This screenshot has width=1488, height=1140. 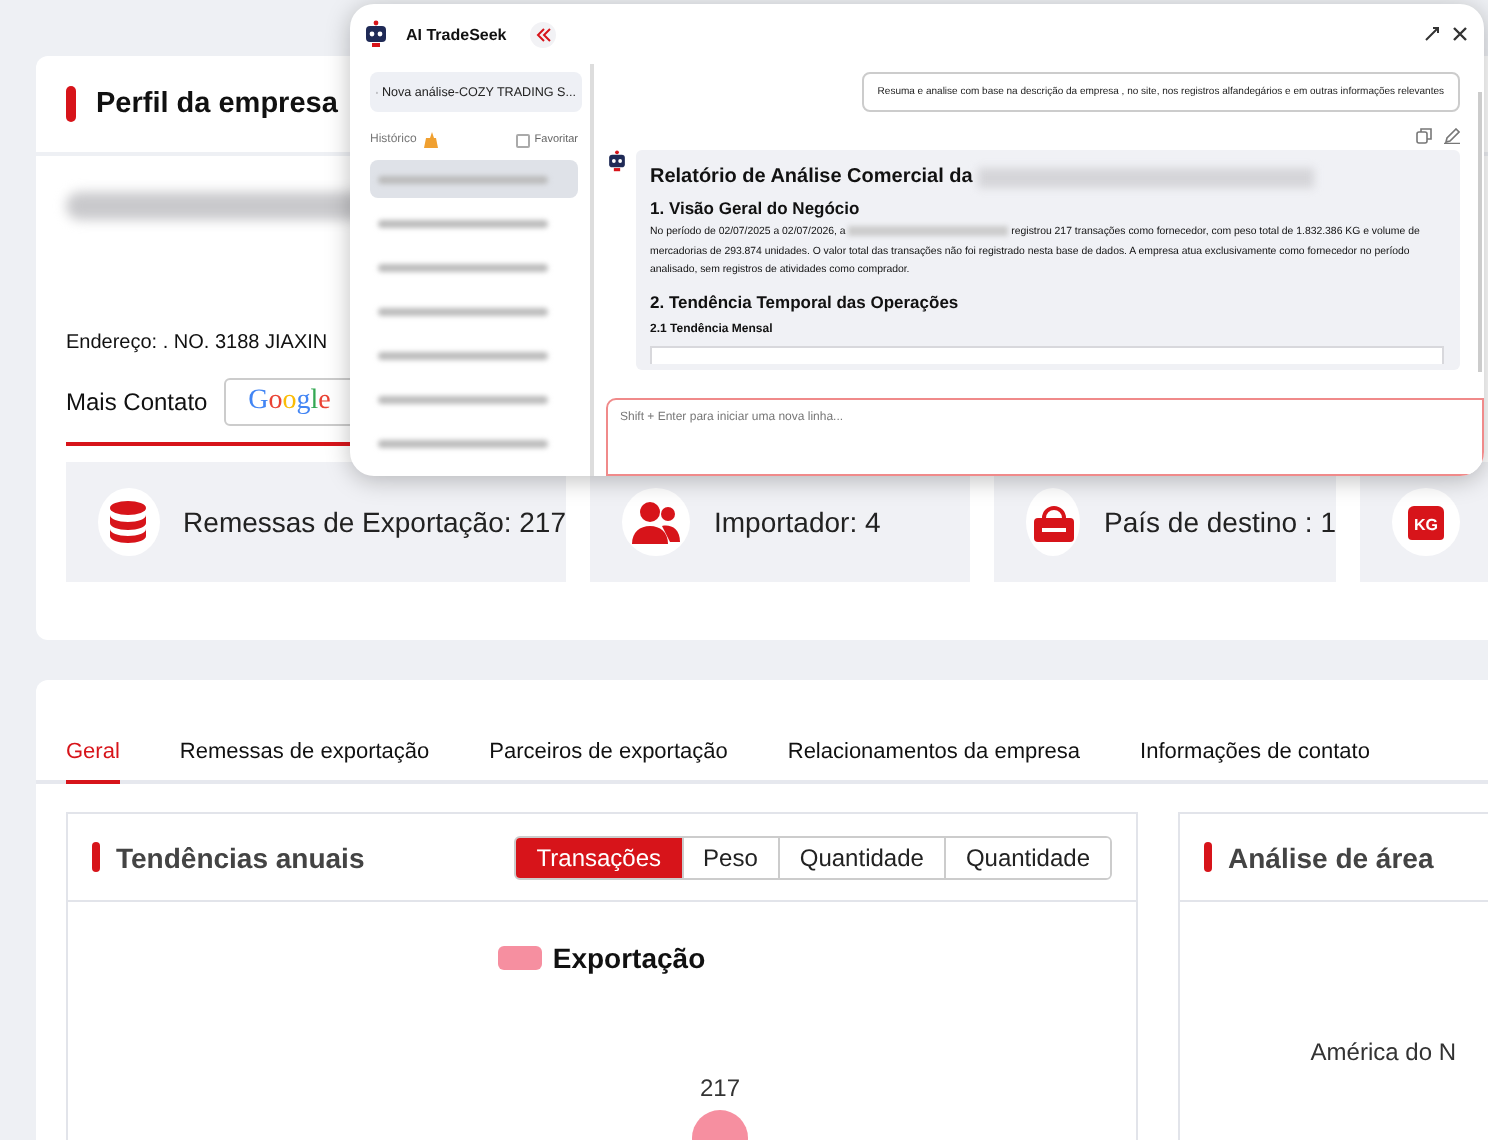 What do you see at coordinates (1026, 857) in the screenshot?
I see `segment-button: Quantidade` at bounding box center [1026, 857].